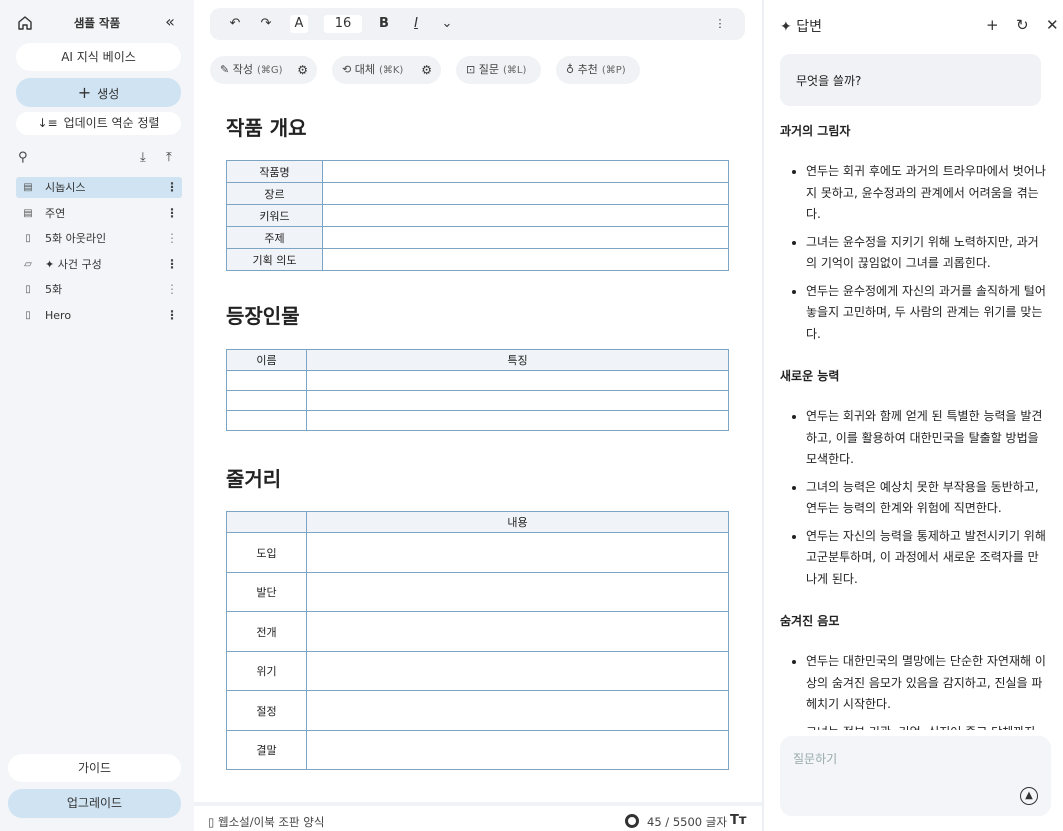  Describe the element at coordinates (266, 126) in the screenshot. I see `overview-heading: 작품 개요` at that location.